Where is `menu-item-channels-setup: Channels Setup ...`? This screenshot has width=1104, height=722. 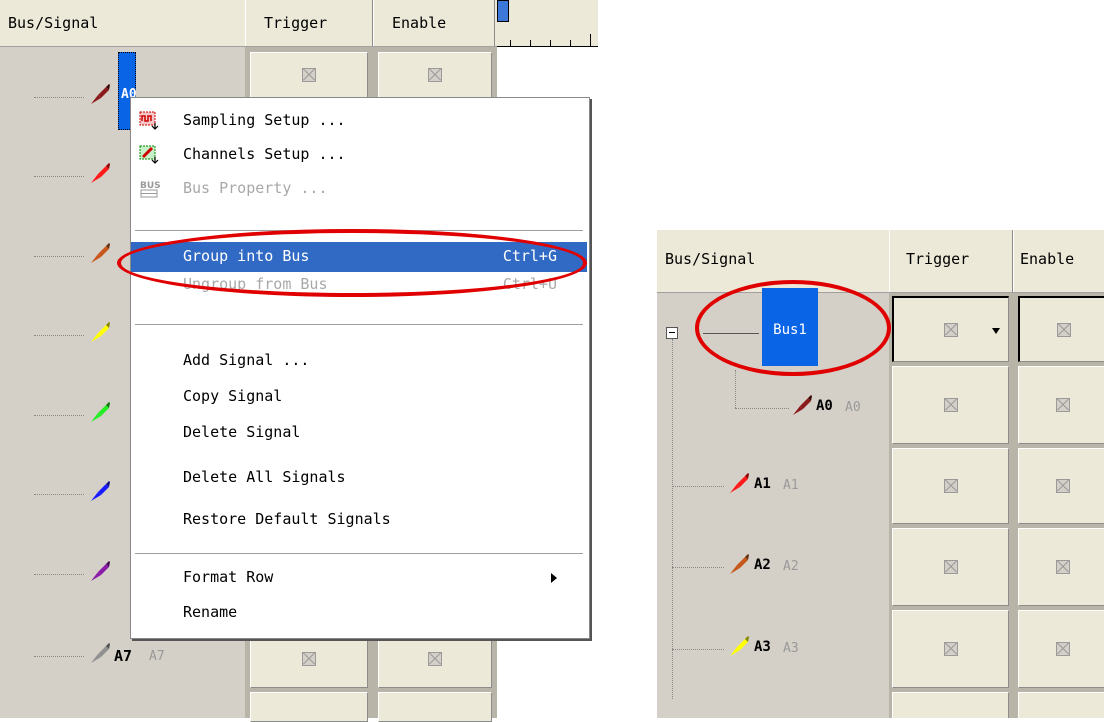 menu-item-channels-setup: Channels Setup ... is located at coordinates (359, 155).